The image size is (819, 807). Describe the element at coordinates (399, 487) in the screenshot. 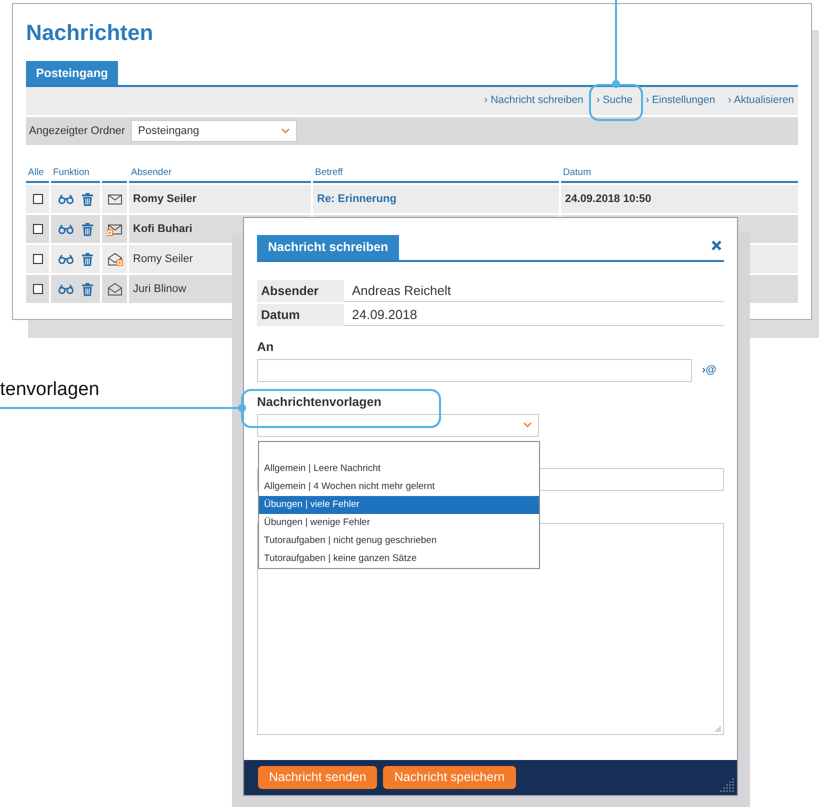

I see `dropdown-option: Allgemein | 4 Wochen nicht mehr gelernt` at that location.